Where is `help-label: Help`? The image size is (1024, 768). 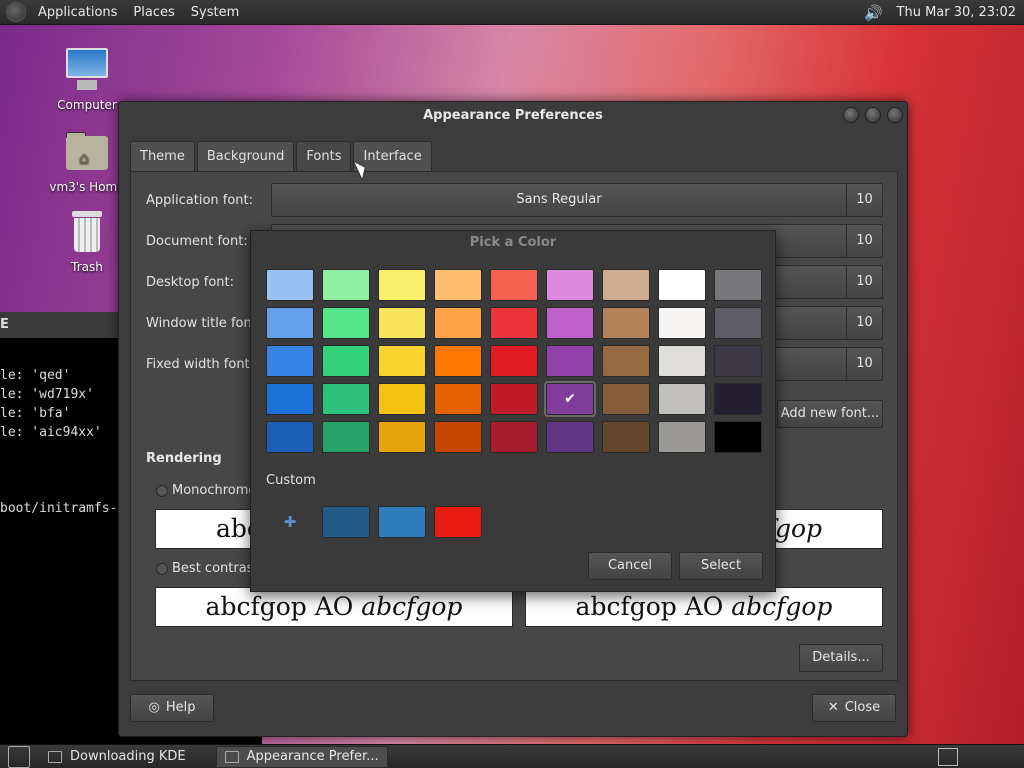 help-label: Help is located at coordinates (180, 707).